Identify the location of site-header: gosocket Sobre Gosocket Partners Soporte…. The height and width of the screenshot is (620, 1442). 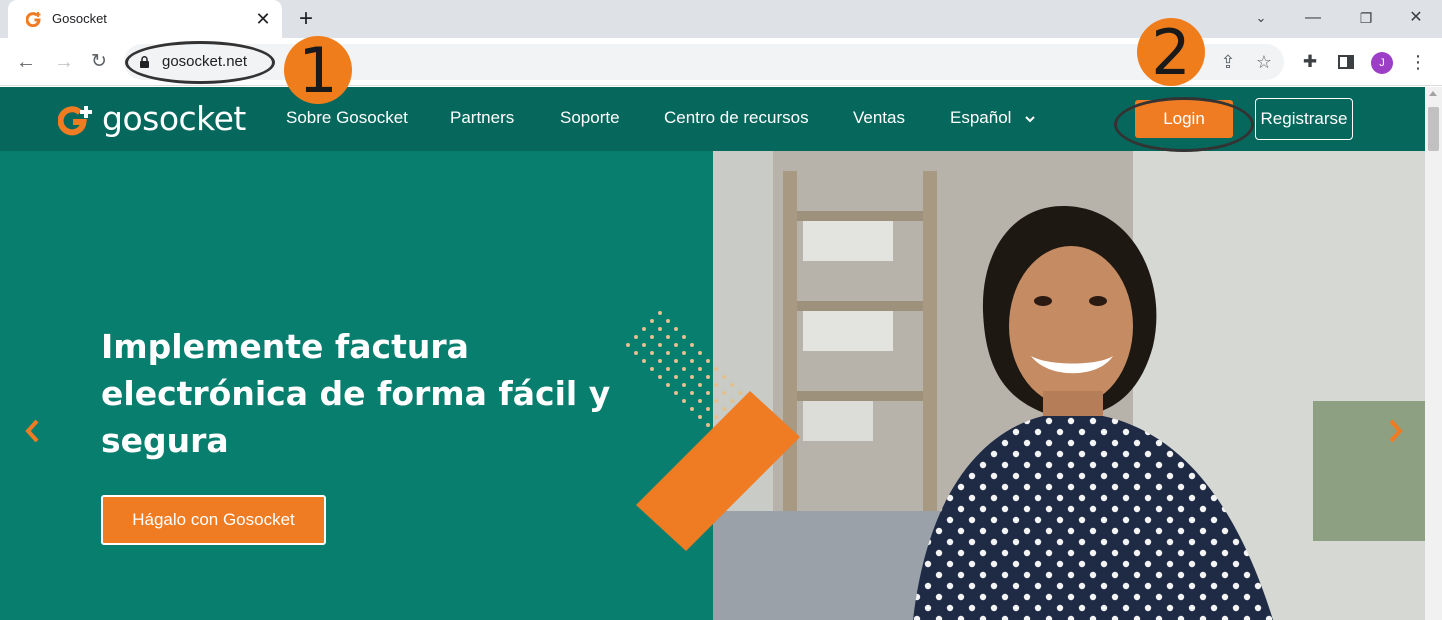
(712, 119).